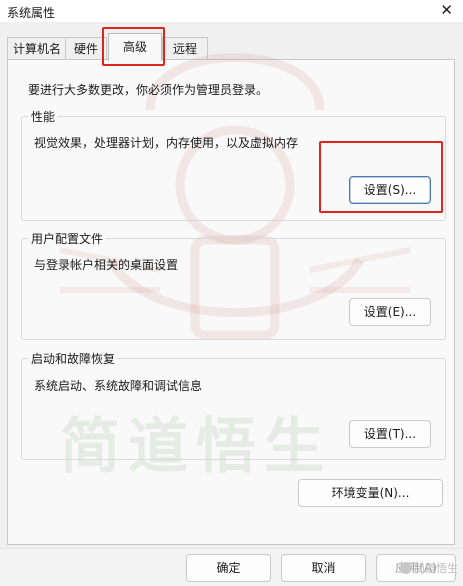 The image size is (463, 586). I want to click on performance-description: 视觉效果，处理器计划，内存使用，以及虚拟内存, so click(166, 143).